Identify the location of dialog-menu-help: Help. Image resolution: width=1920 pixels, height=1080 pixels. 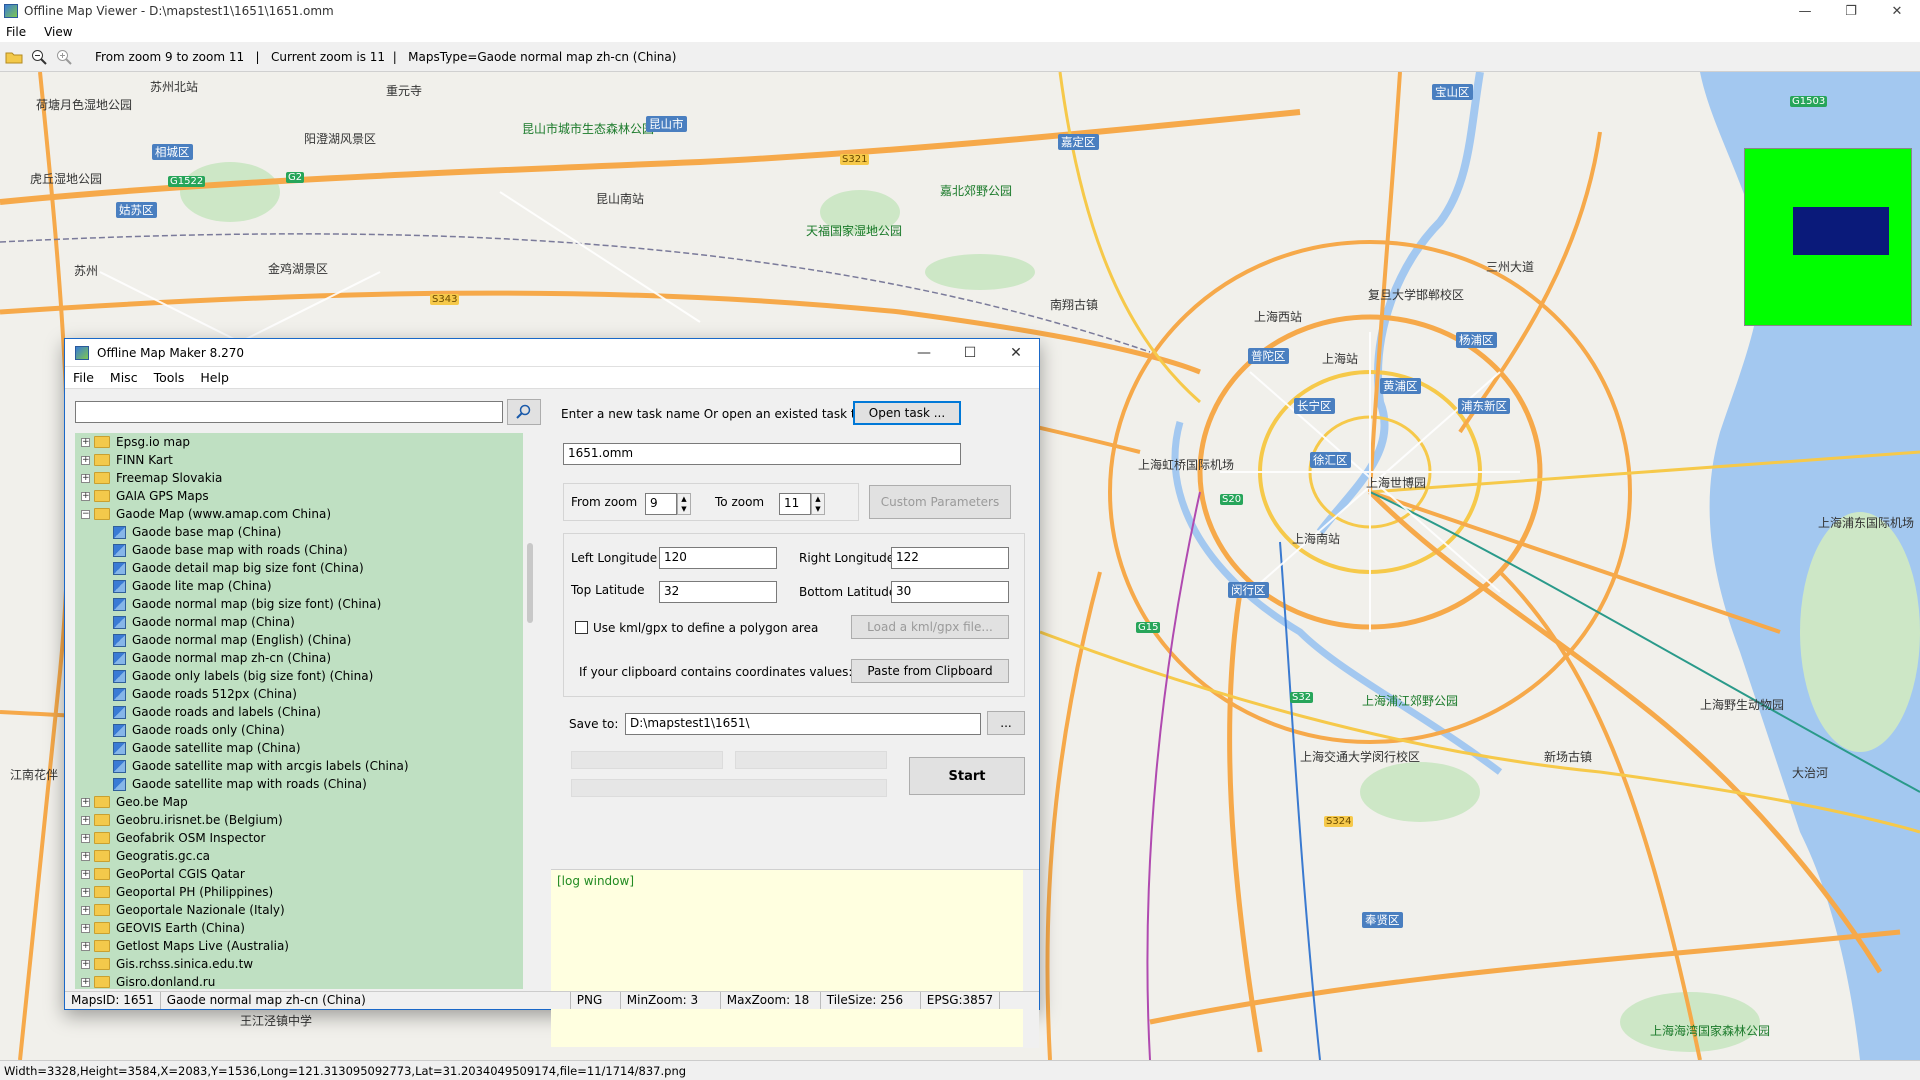
(214, 377).